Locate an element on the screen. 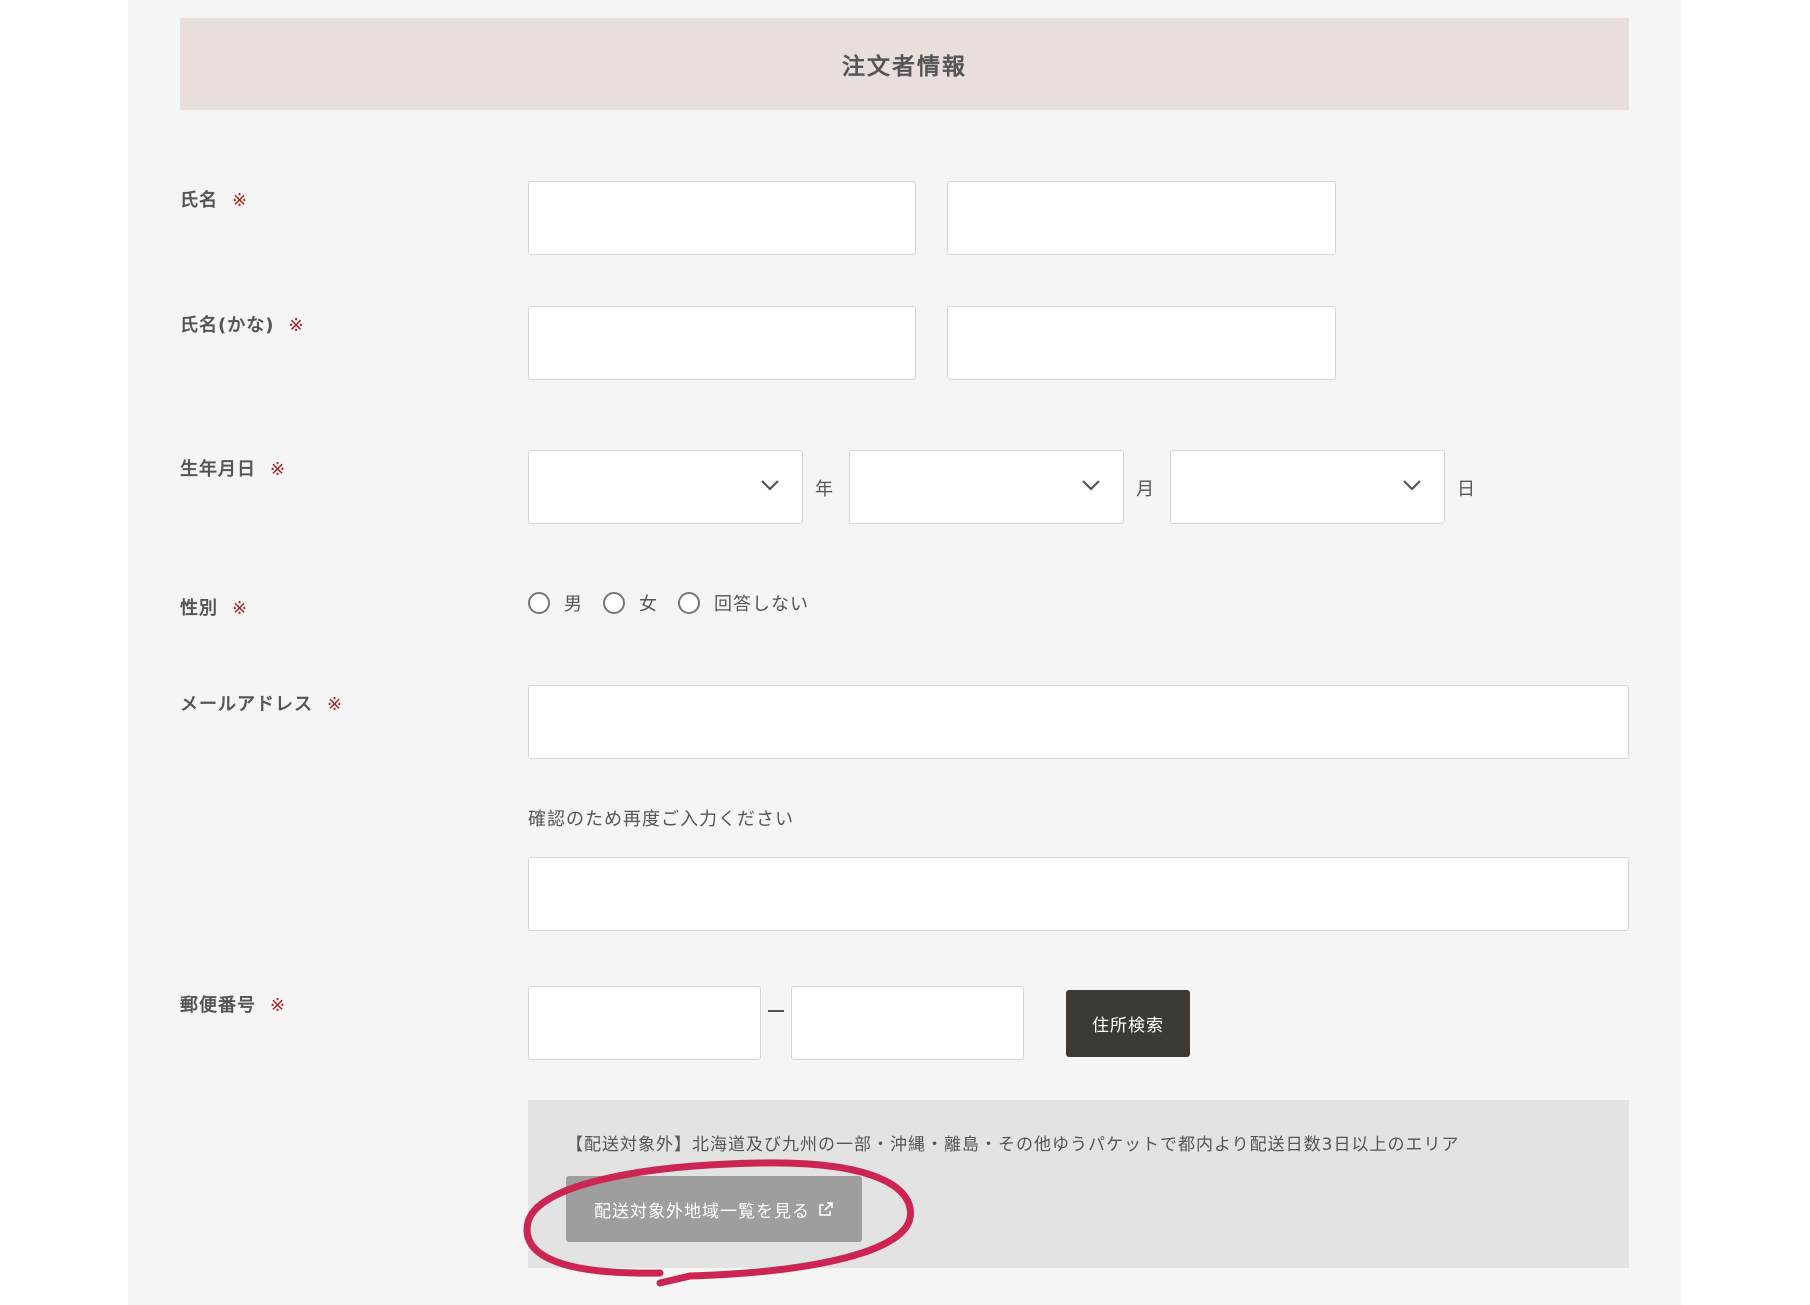 This screenshot has height=1305, width=1810. first-name-kana-input is located at coordinates (1141, 343).